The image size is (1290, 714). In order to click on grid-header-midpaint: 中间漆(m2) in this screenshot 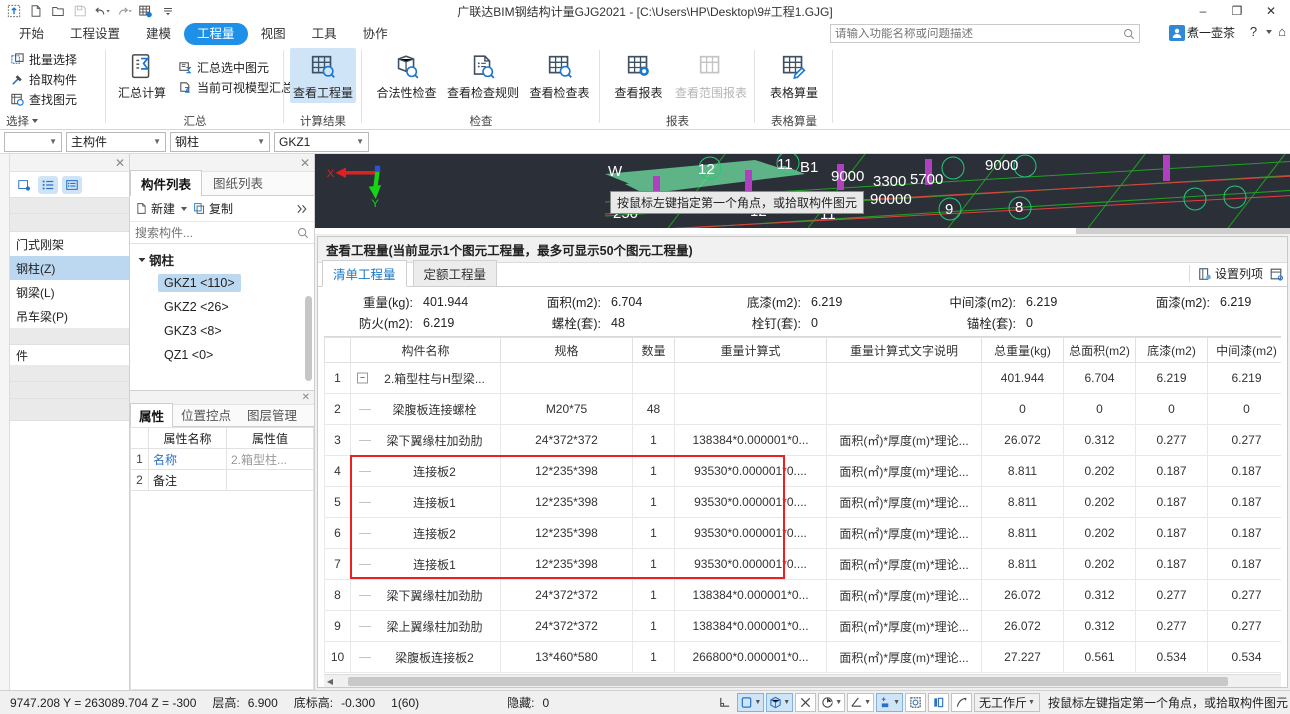, I will do `click(1244, 350)`.